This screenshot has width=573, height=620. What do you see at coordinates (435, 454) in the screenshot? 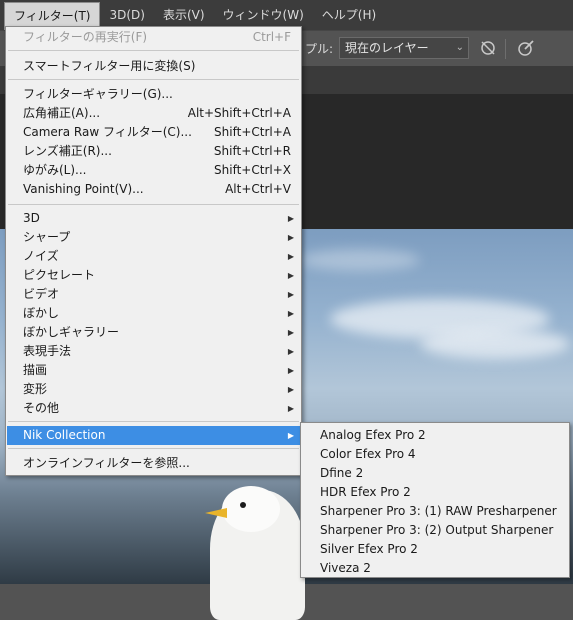
I see `submenu-item-color-efex: Color Efex Pro 4` at bounding box center [435, 454].